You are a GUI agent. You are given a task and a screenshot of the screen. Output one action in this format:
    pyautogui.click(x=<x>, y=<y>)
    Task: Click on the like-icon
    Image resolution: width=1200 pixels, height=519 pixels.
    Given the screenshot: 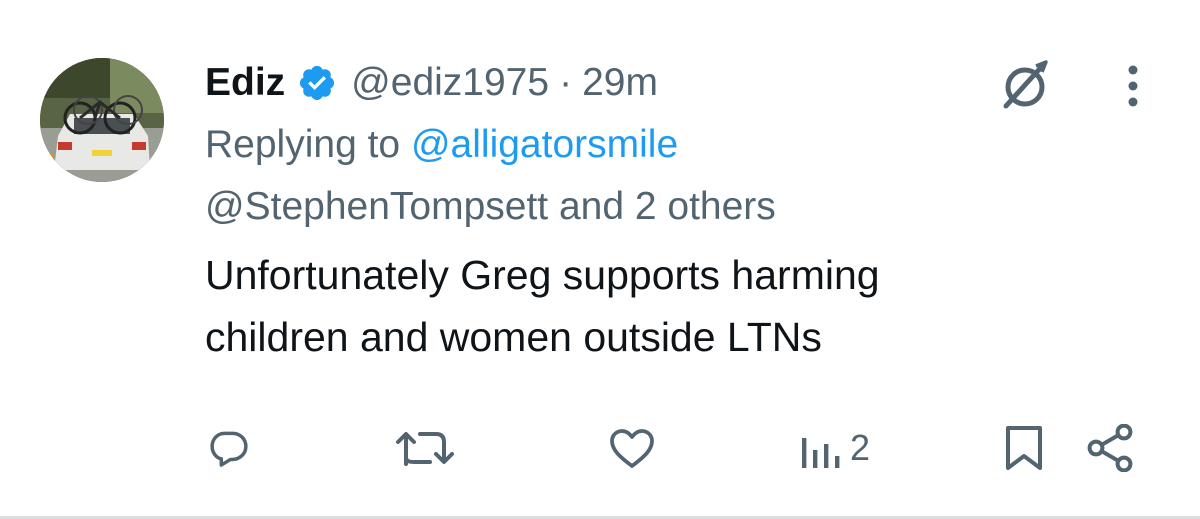 What is the action you would take?
    pyautogui.click(x=632, y=448)
    